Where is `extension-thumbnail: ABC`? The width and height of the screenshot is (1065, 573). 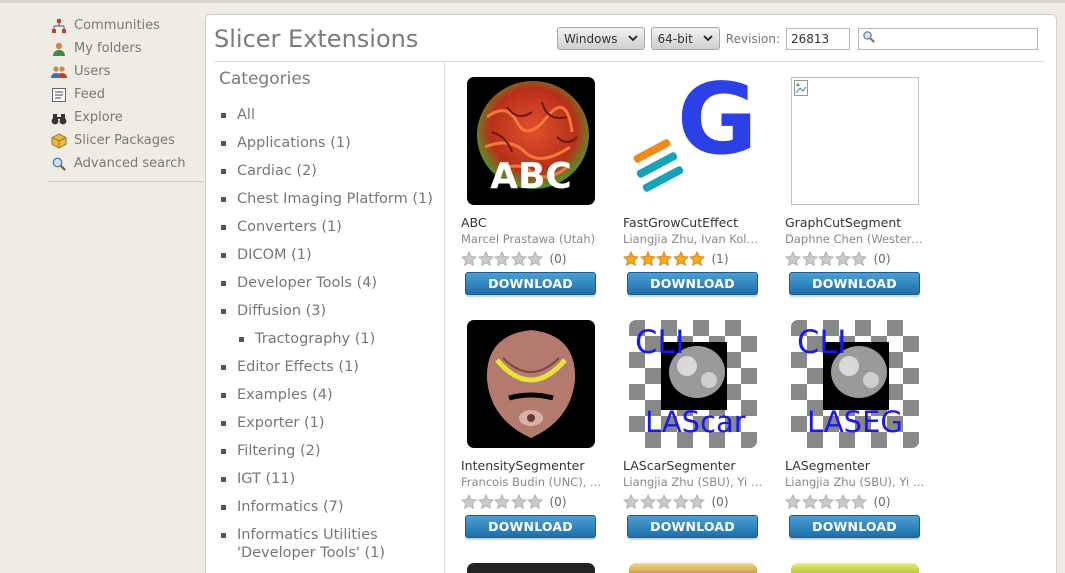 extension-thumbnail: ABC is located at coordinates (531, 141).